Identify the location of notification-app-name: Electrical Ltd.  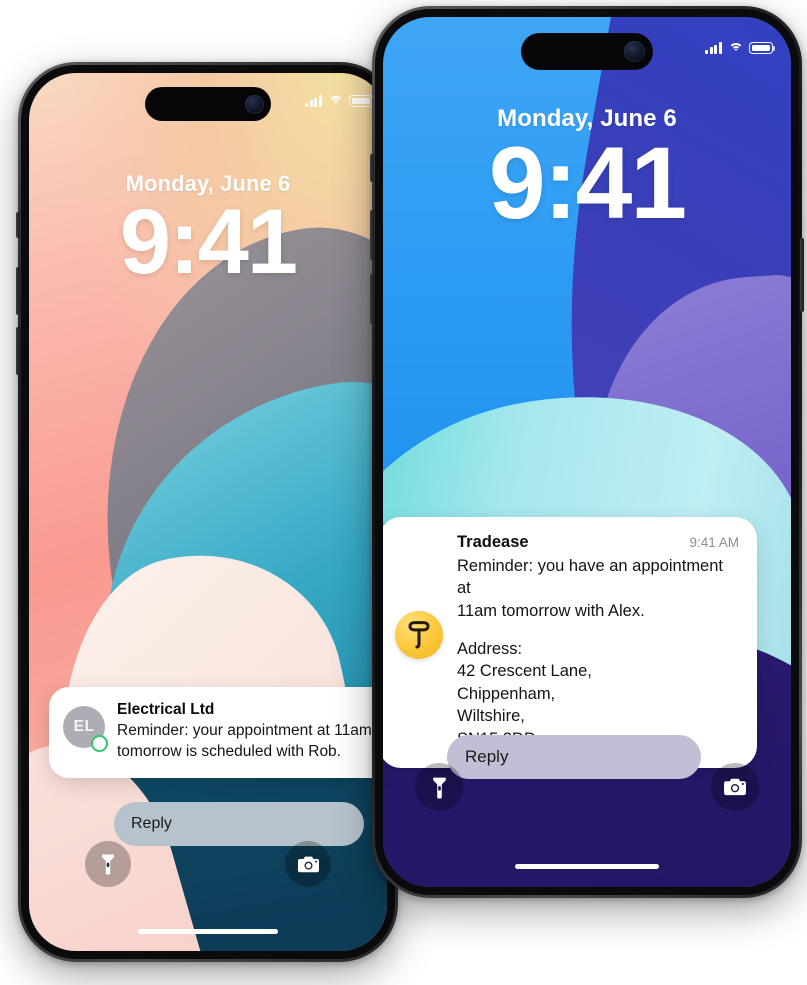
(166, 709).